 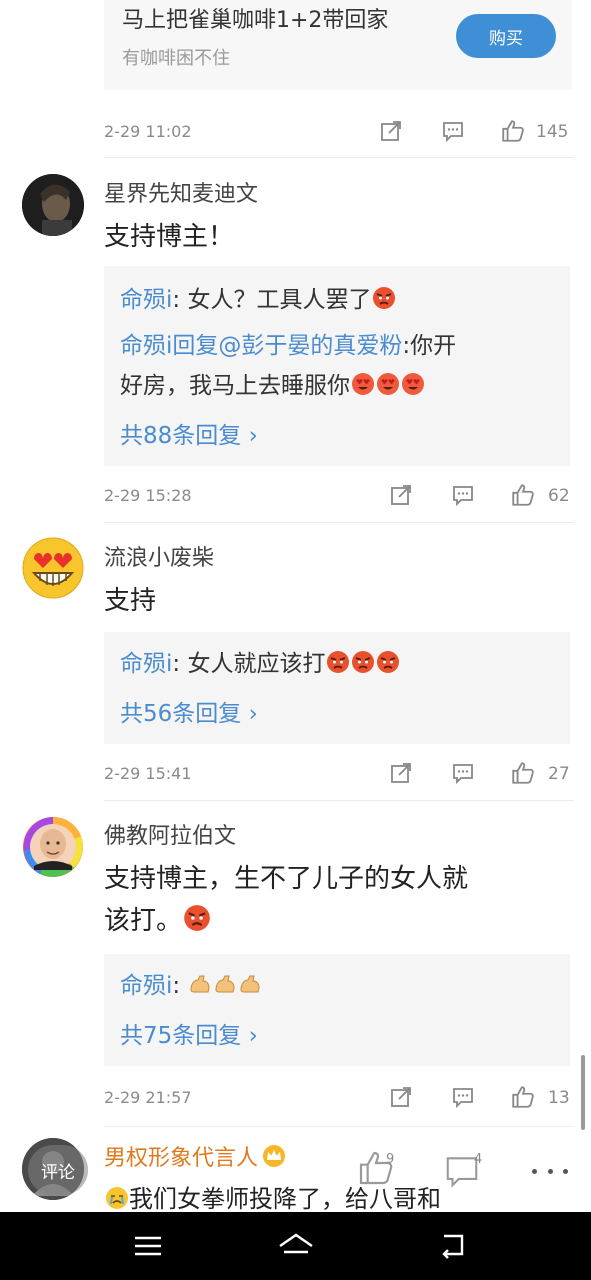 I want to click on buy-button: 购买, so click(x=506, y=36).